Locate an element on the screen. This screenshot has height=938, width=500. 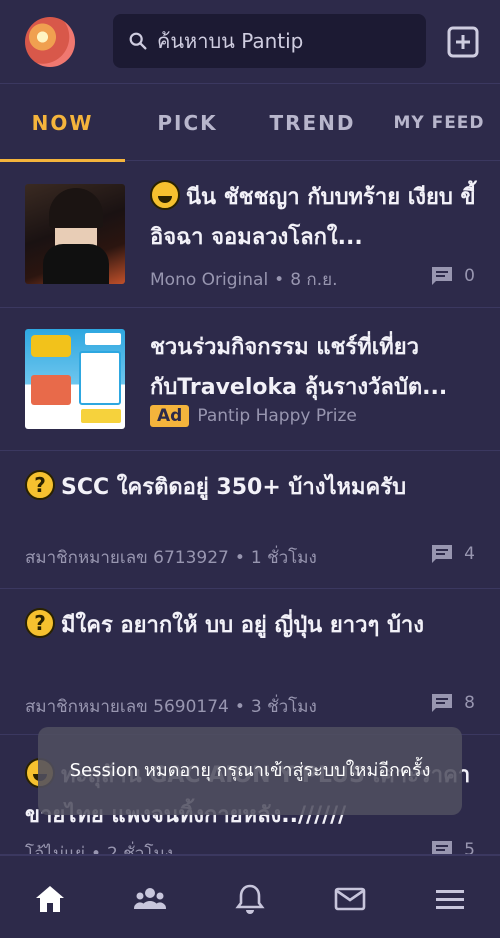
ad-thumbnail is located at coordinates (75, 379).